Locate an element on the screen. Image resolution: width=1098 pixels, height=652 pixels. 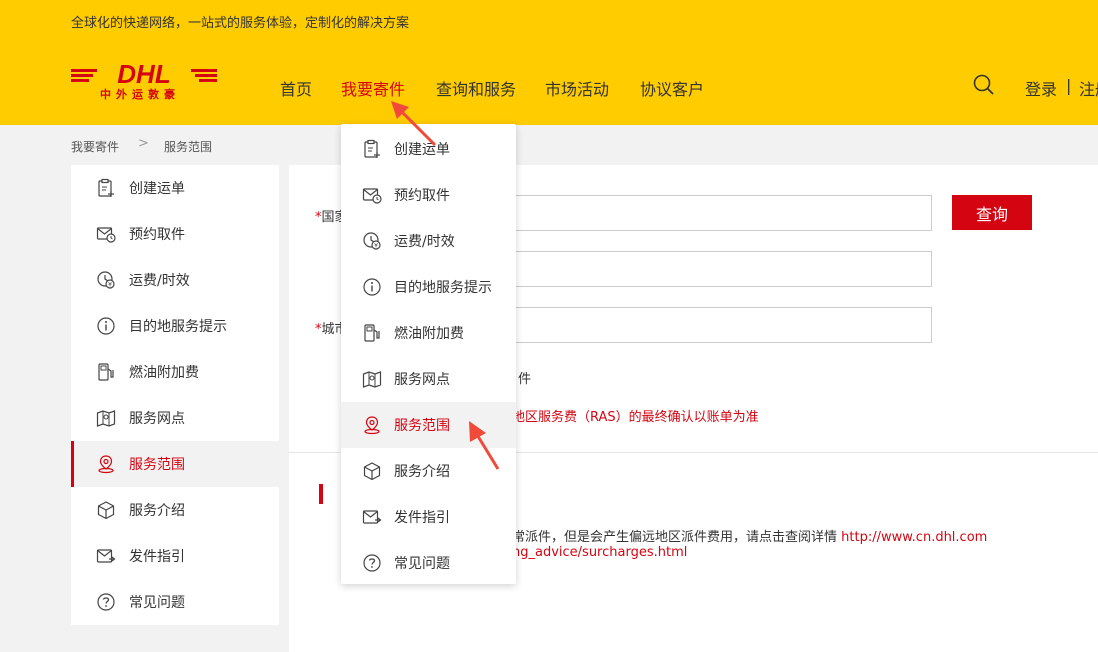
sidebar-item-label: 服务介绍 is located at coordinates (157, 511).